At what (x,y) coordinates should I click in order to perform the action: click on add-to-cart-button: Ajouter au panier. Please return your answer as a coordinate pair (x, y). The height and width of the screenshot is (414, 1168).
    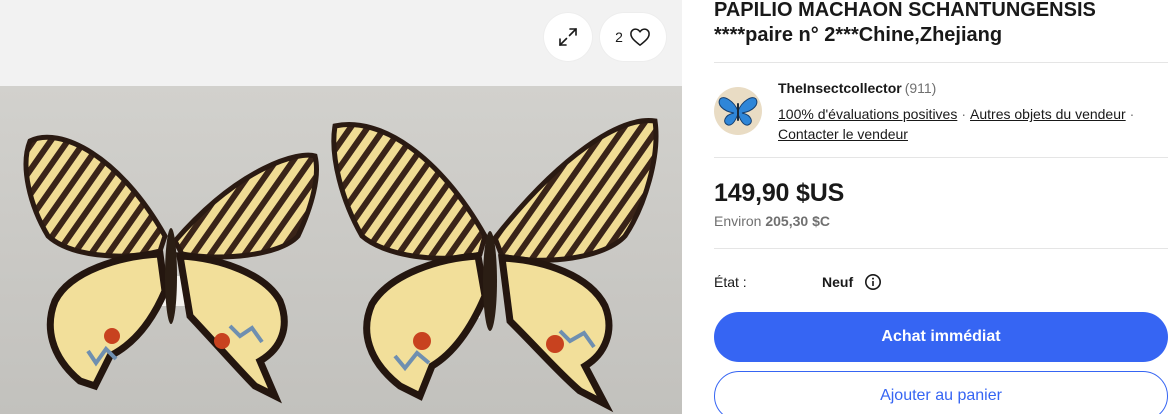
    Looking at the image, I should click on (941, 392).